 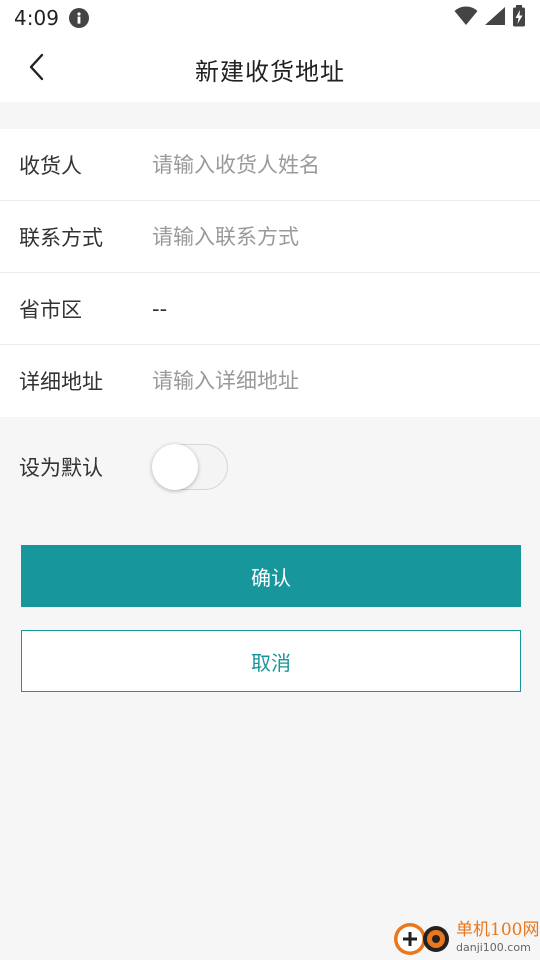 I want to click on header: 新建收货地址, so click(x=270, y=69).